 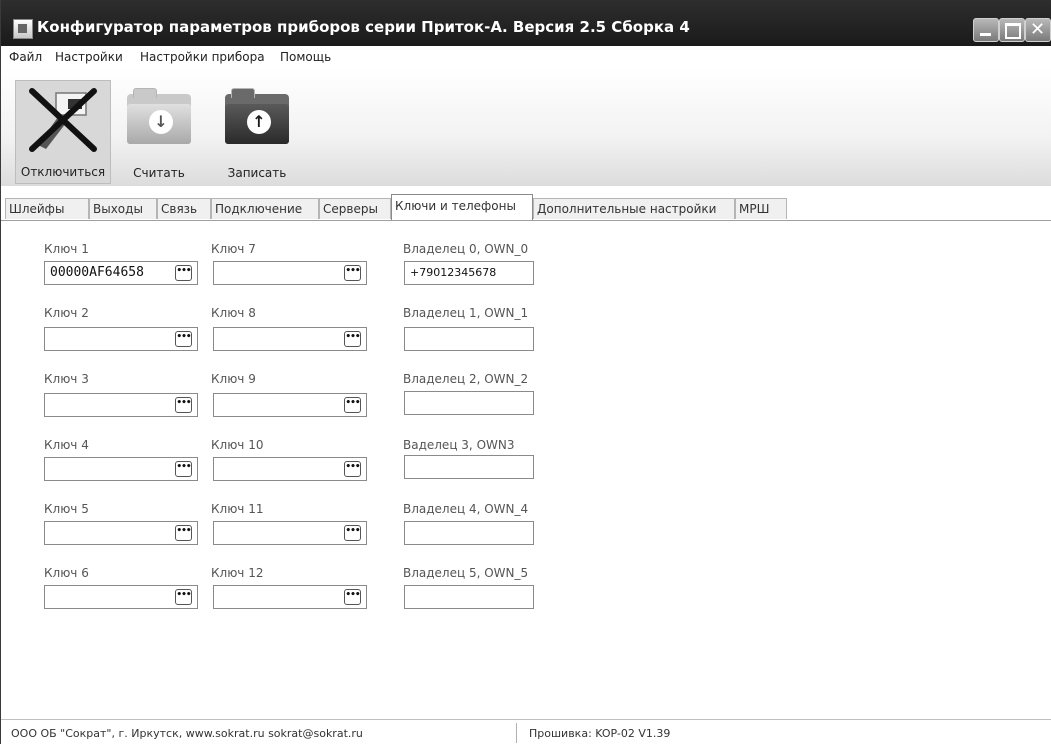 What do you see at coordinates (352, 405) in the screenshot?
I see `key-9-browse-button: •••` at bounding box center [352, 405].